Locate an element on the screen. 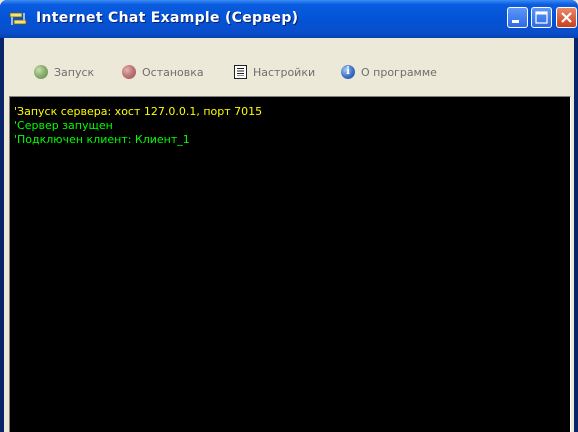  title-bar: Internet Chat Example (Сервер) is located at coordinates (289, 19).